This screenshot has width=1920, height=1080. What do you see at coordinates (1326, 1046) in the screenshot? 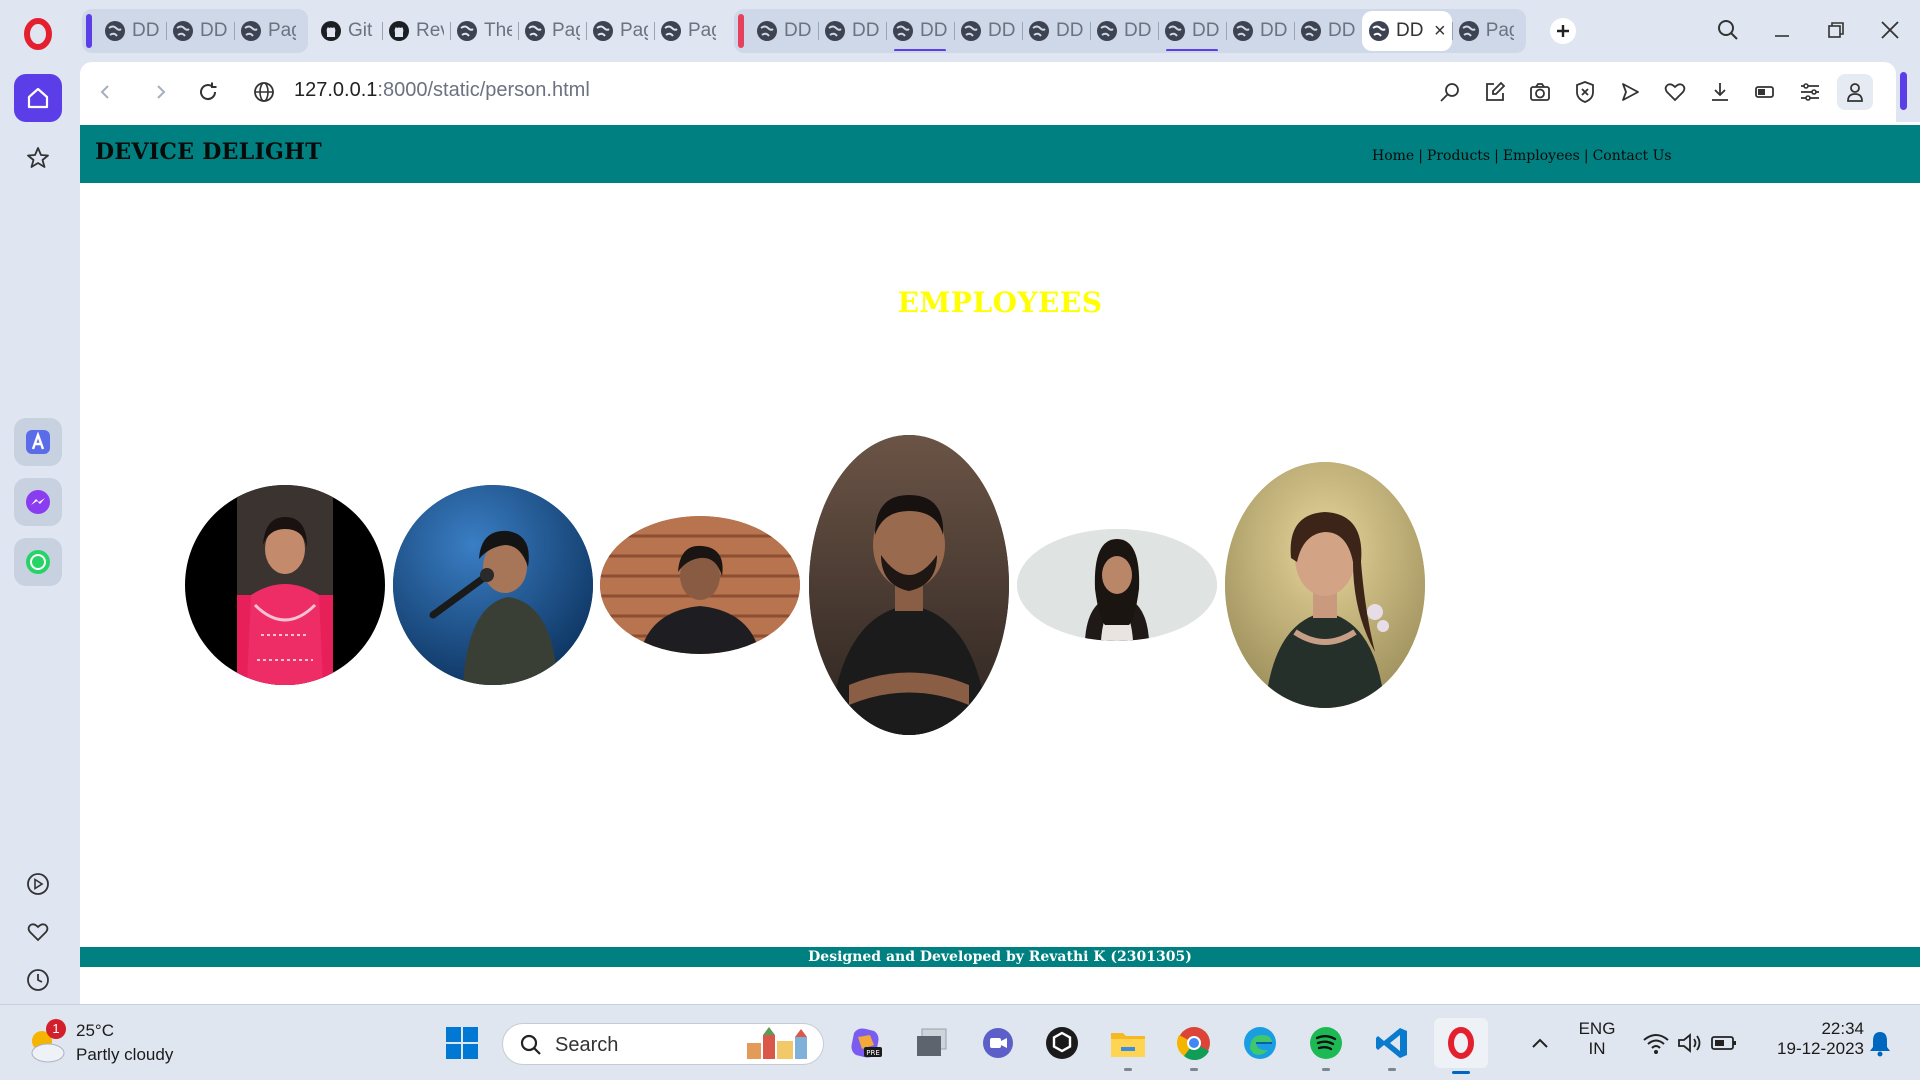
I see `spotify-icon` at bounding box center [1326, 1046].